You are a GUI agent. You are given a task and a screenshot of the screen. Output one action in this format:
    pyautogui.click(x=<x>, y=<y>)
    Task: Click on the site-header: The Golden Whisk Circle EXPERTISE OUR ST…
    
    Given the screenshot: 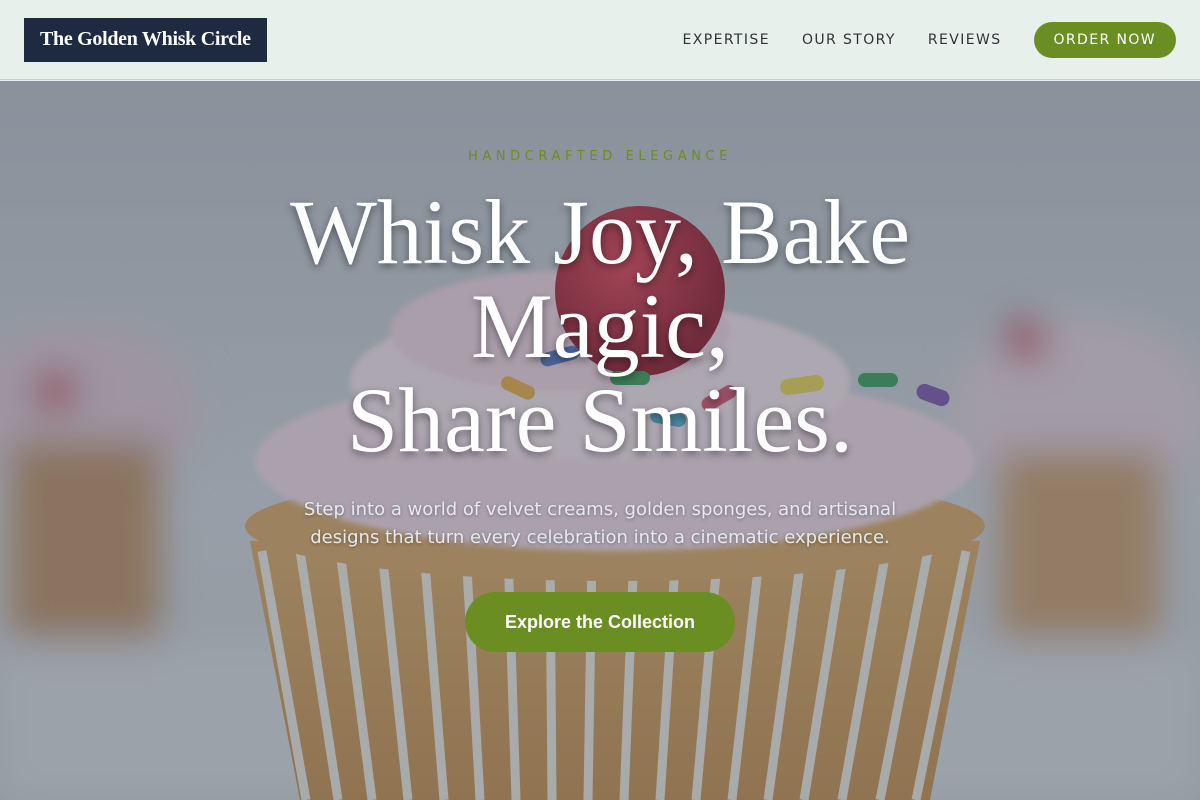 What is the action you would take?
    pyautogui.click(x=600, y=40)
    